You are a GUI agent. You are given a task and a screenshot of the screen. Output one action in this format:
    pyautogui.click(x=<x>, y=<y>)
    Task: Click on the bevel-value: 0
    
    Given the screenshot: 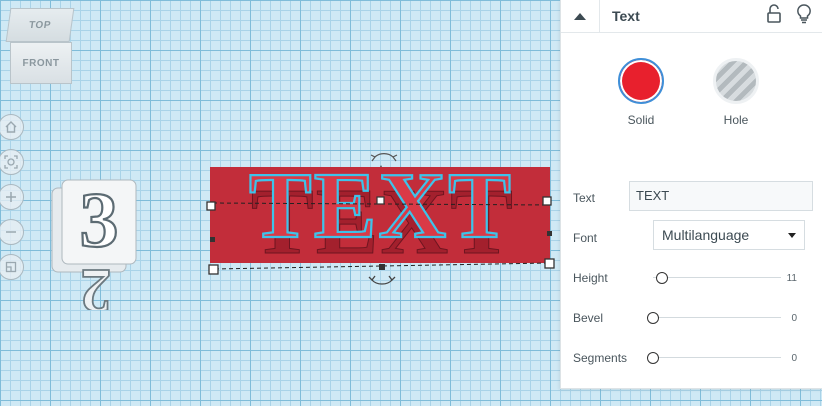 What is the action you would take?
    pyautogui.click(x=794, y=318)
    